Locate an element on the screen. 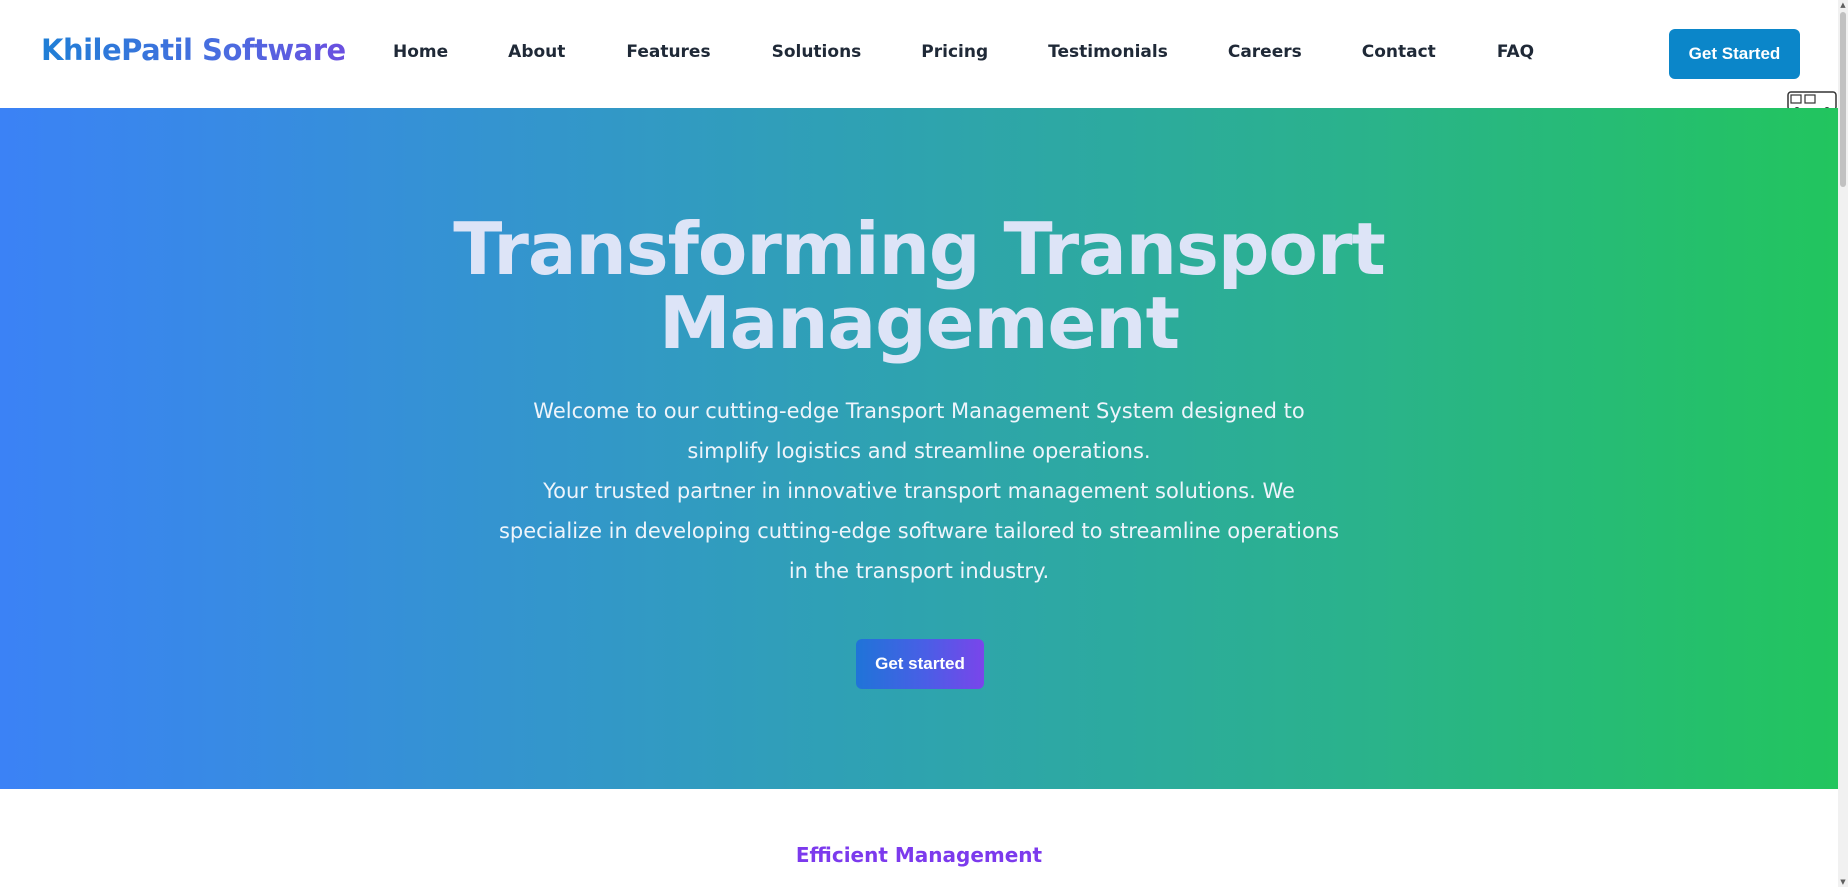  nav-item-about: About is located at coordinates (536, 52).